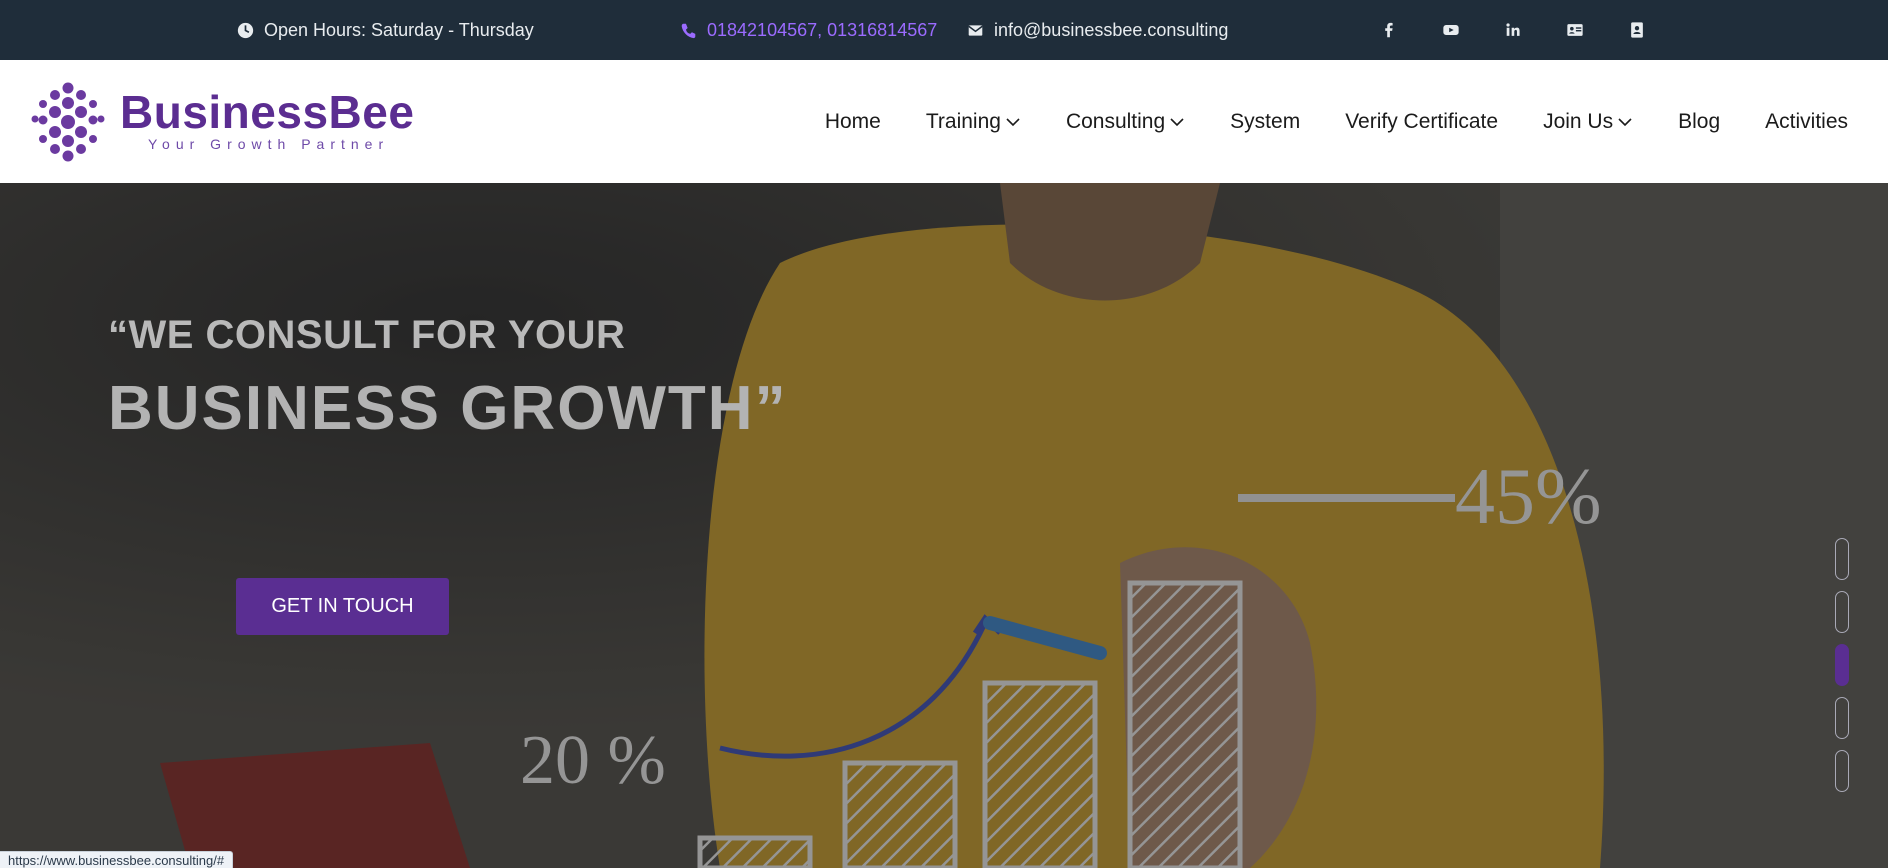 This screenshot has width=1888, height=868. I want to click on phone-text: 01842104567, 01316814567, so click(822, 30).